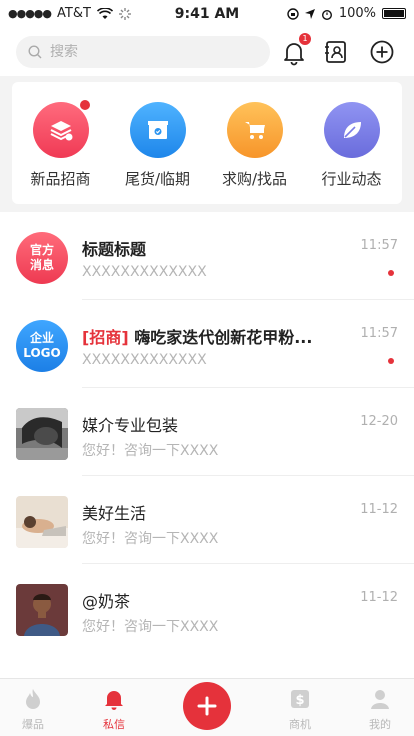  Describe the element at coordinates (357, 13) in the screenshot. I see `battery-label: 100%` at that location.